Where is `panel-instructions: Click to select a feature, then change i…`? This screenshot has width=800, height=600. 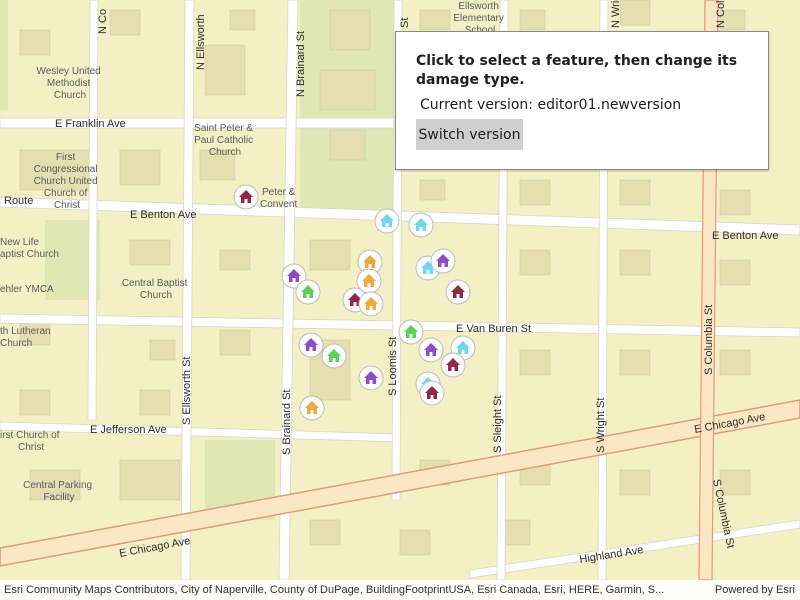
panel-instructions: Click to select a feature, then change i… is located at coordinates (577, 70).